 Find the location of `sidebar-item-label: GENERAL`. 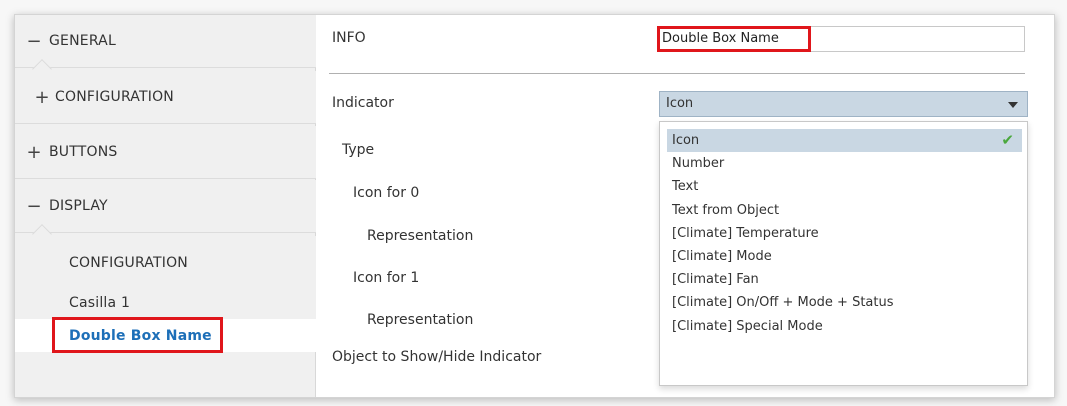

sidebar-item-label: GENERAL is located at coordinates (82, 41).